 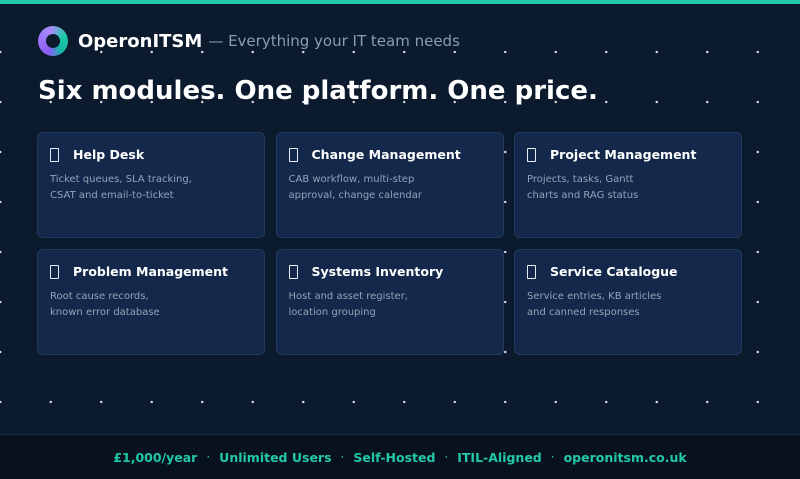 I want to click on footer-hosting: Self-Hosted, so click(x=394, y=457).